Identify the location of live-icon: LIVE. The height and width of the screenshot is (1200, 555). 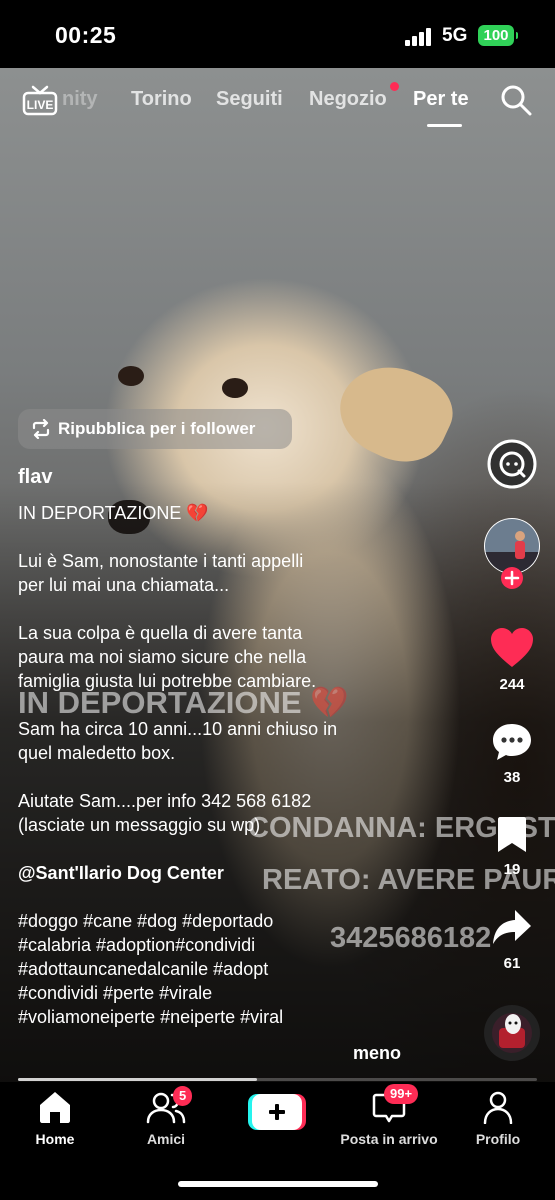
(40, 100).